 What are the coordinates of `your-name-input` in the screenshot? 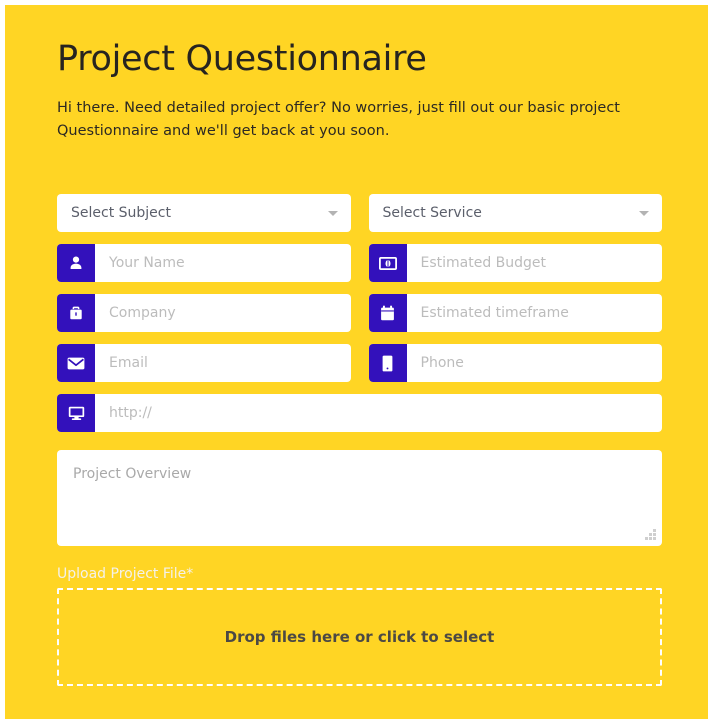 It's located at (223, 263).